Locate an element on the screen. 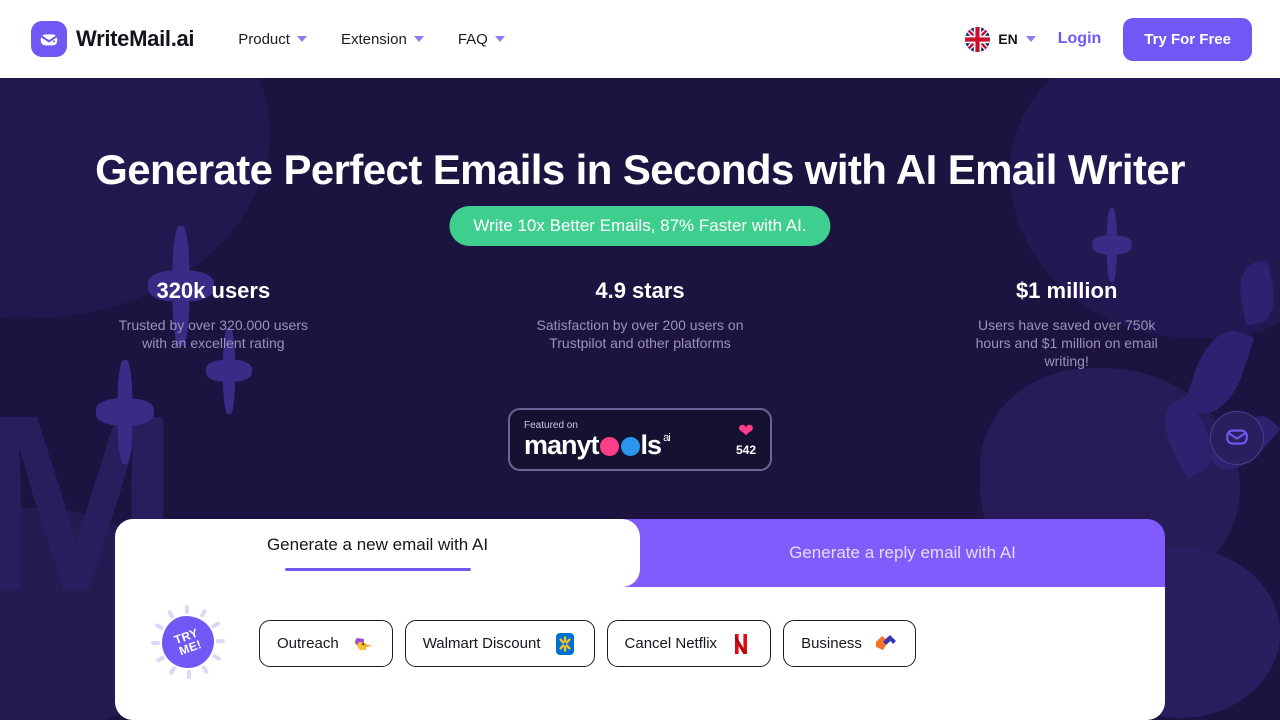  header-actions: EN Login Try For Free is located at coordinates (1108, 39).